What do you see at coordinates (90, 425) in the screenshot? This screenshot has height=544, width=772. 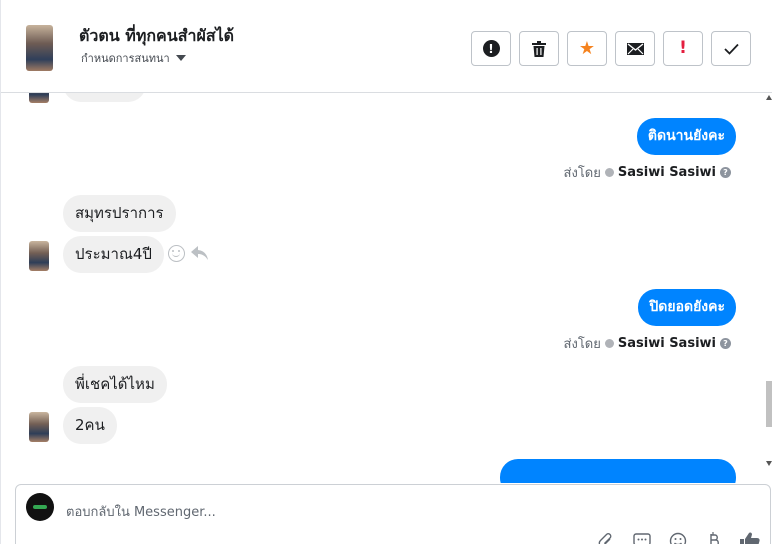 I see `message-bubble-incoming: 2คน` at bounding box center [90, 425].